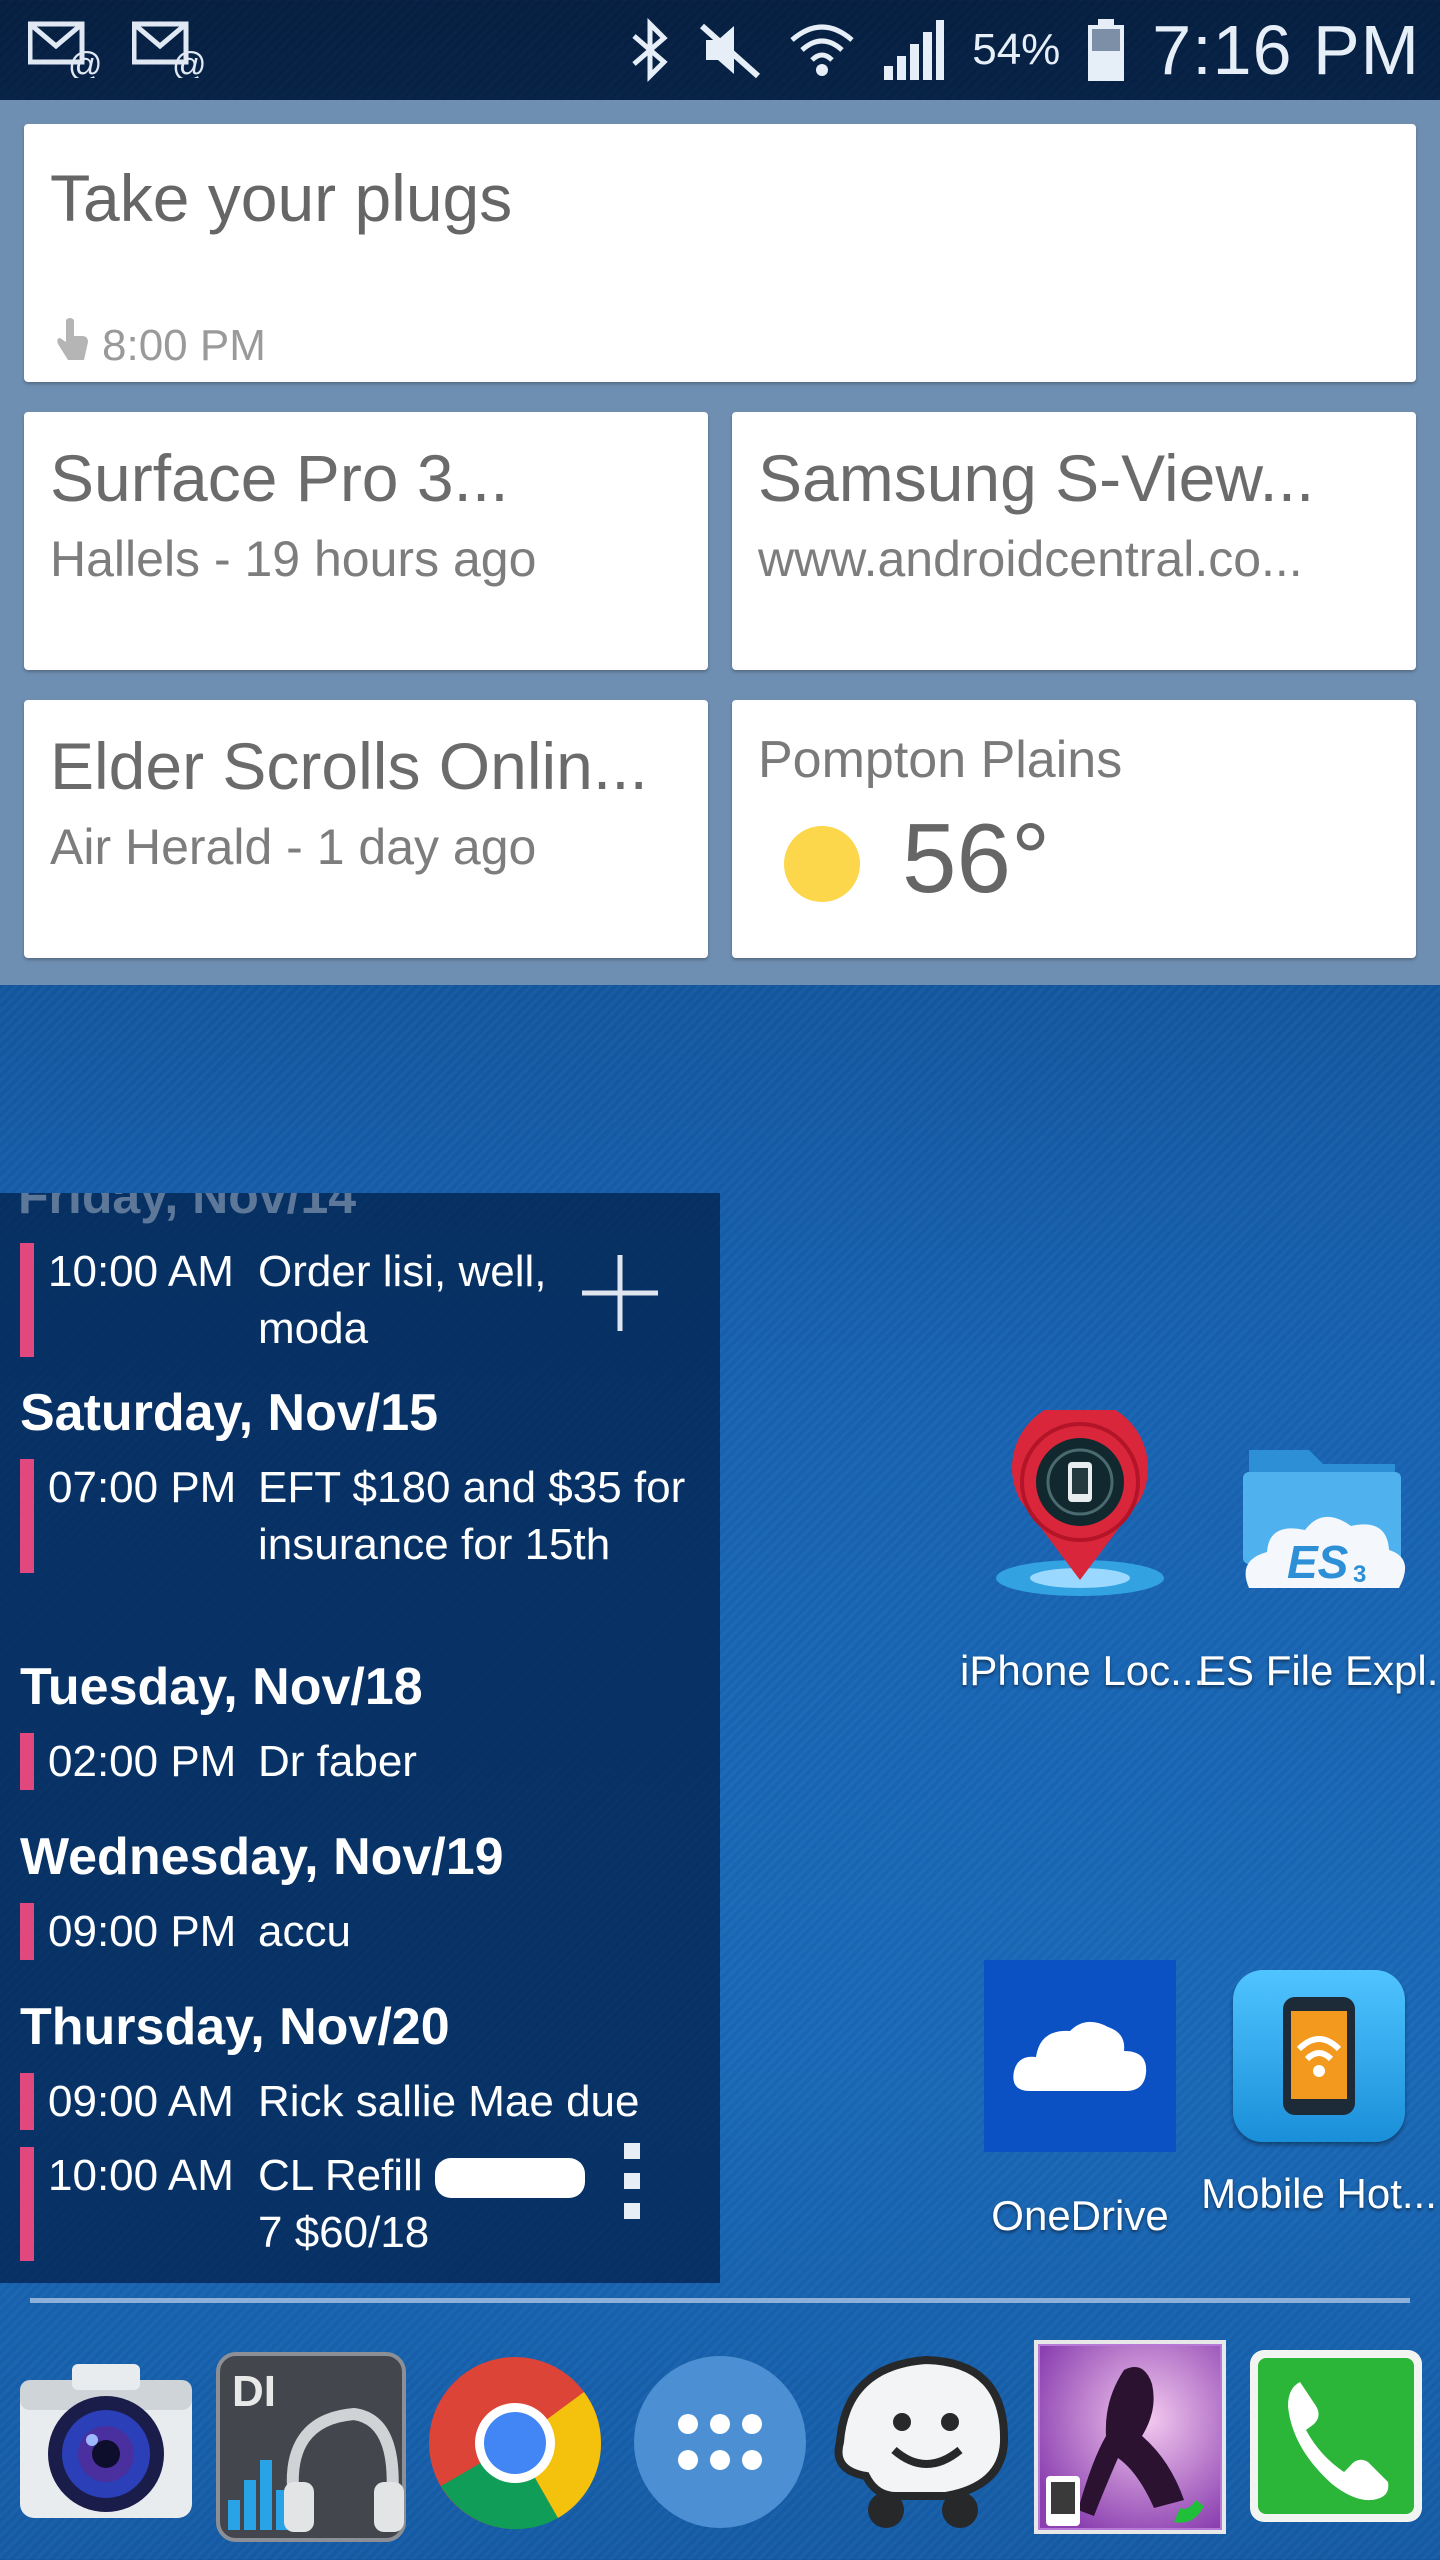 Image resolution: width=1440 pixels, height=2560 pixels. What do you see at coordinates (1080, 2215) in the screenshot?
I see `app-label: OneDrive` at bounding box center [1080, 2215].